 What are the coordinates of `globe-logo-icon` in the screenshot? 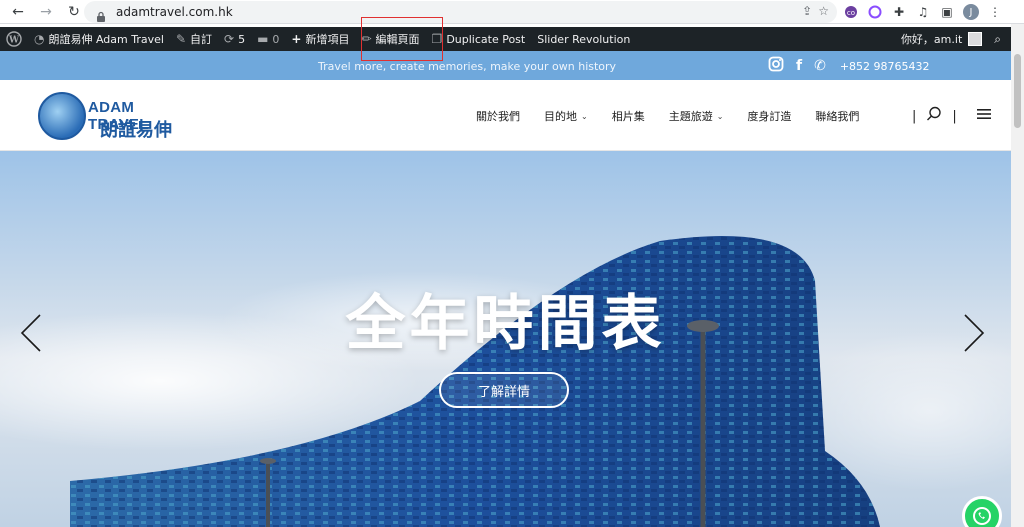 It's located at (62, 116).